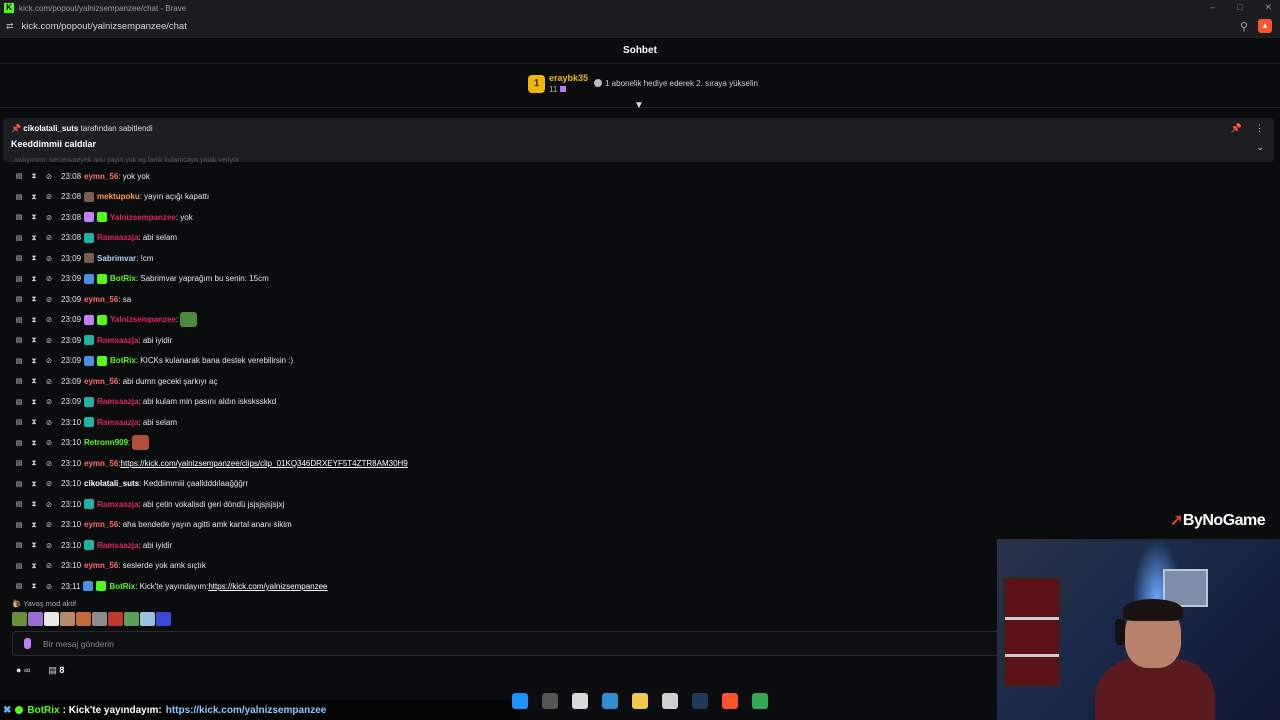 This screenshot has height=720, width=1280. Describe the element at coordinates (23, 670) in the screenshot. I see `viewer-tools: ● ∞` at that location.